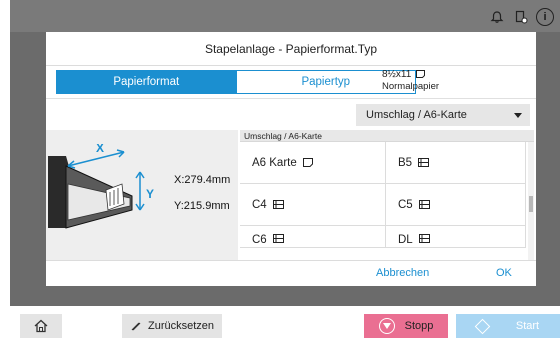 The image size is (560, 338). I want to click on list-scrollbar, so click(531, 201).